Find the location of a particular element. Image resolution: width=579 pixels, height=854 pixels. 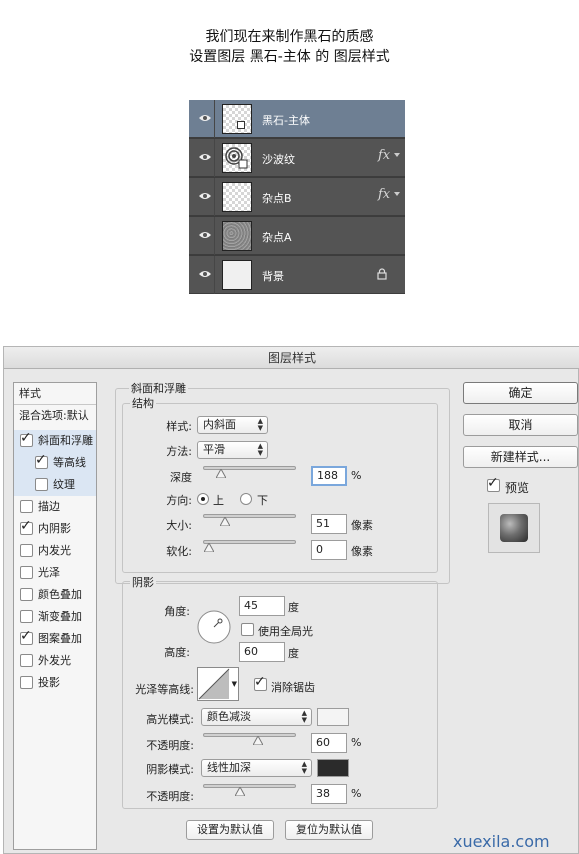

layer-row: 杂点A is located at coordinates (297, 236).